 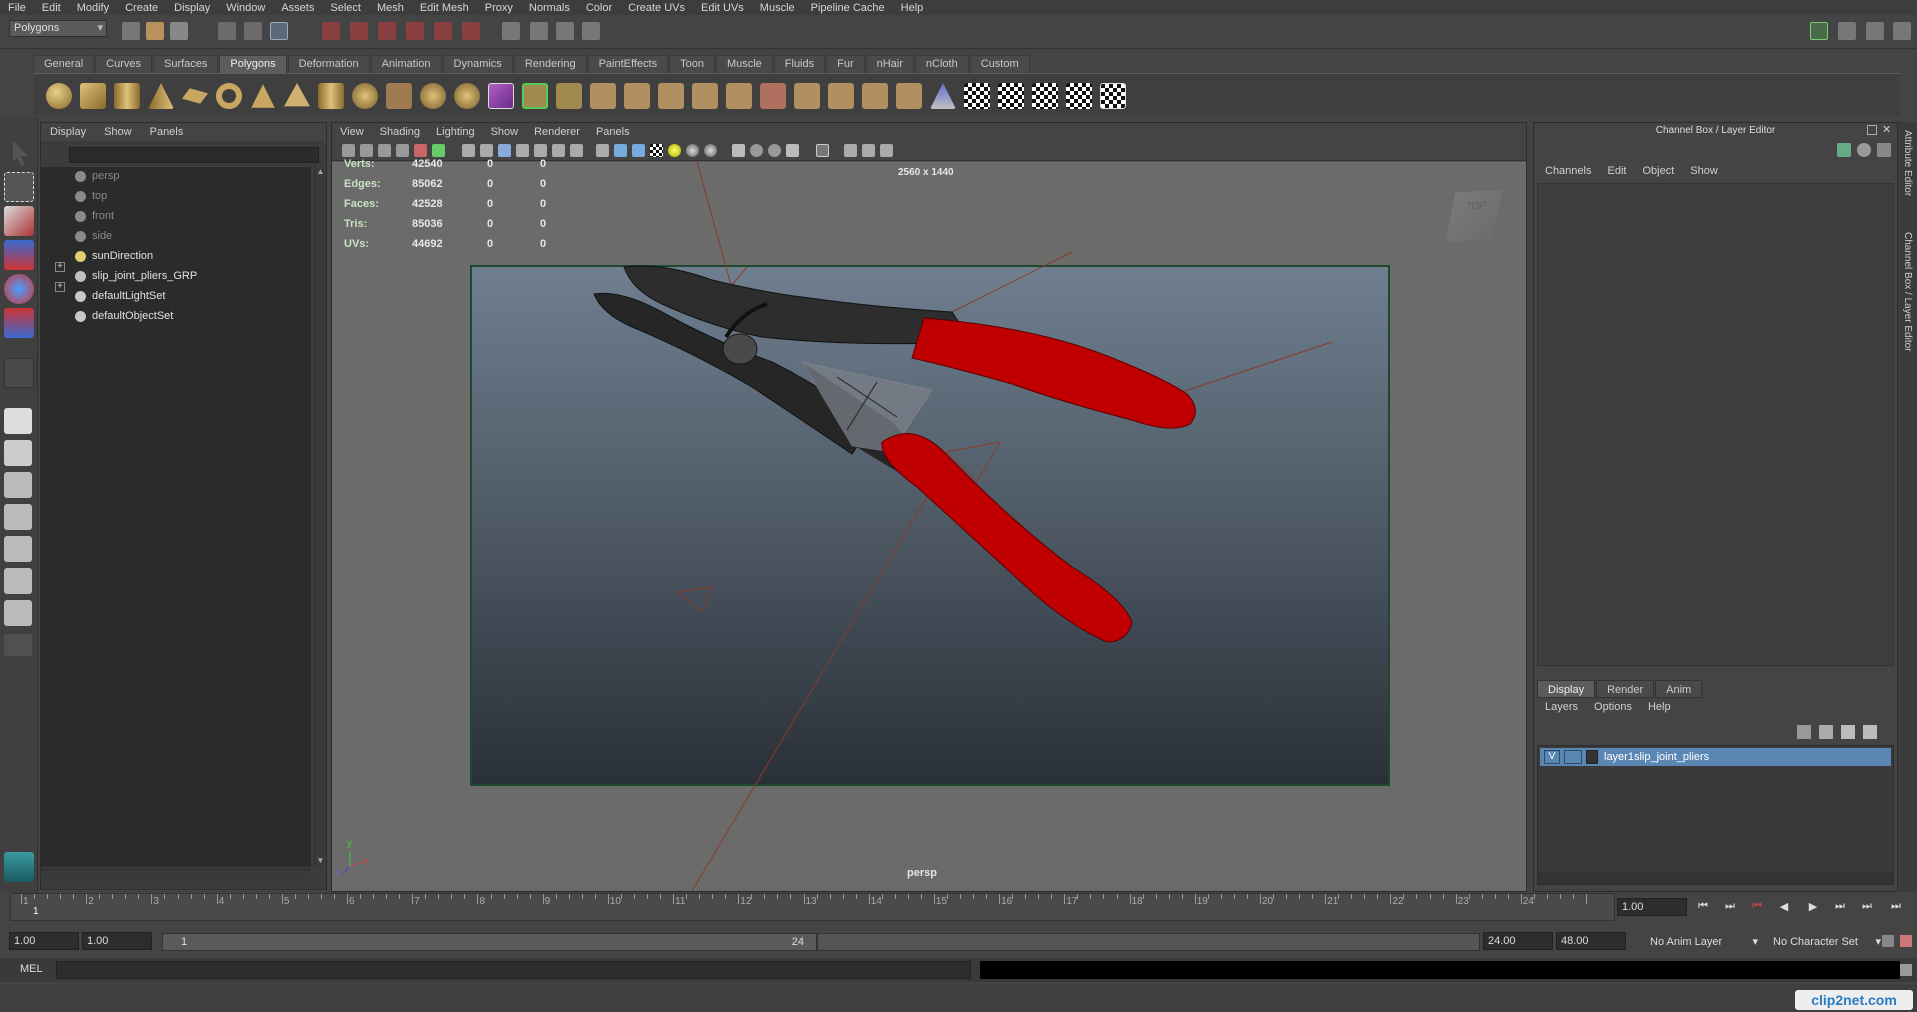 What do you see at coordinates (941, 64) in the screenshot?
I see `shelf-tab-ncloth: nCloth` at bounding box center [941, 64].